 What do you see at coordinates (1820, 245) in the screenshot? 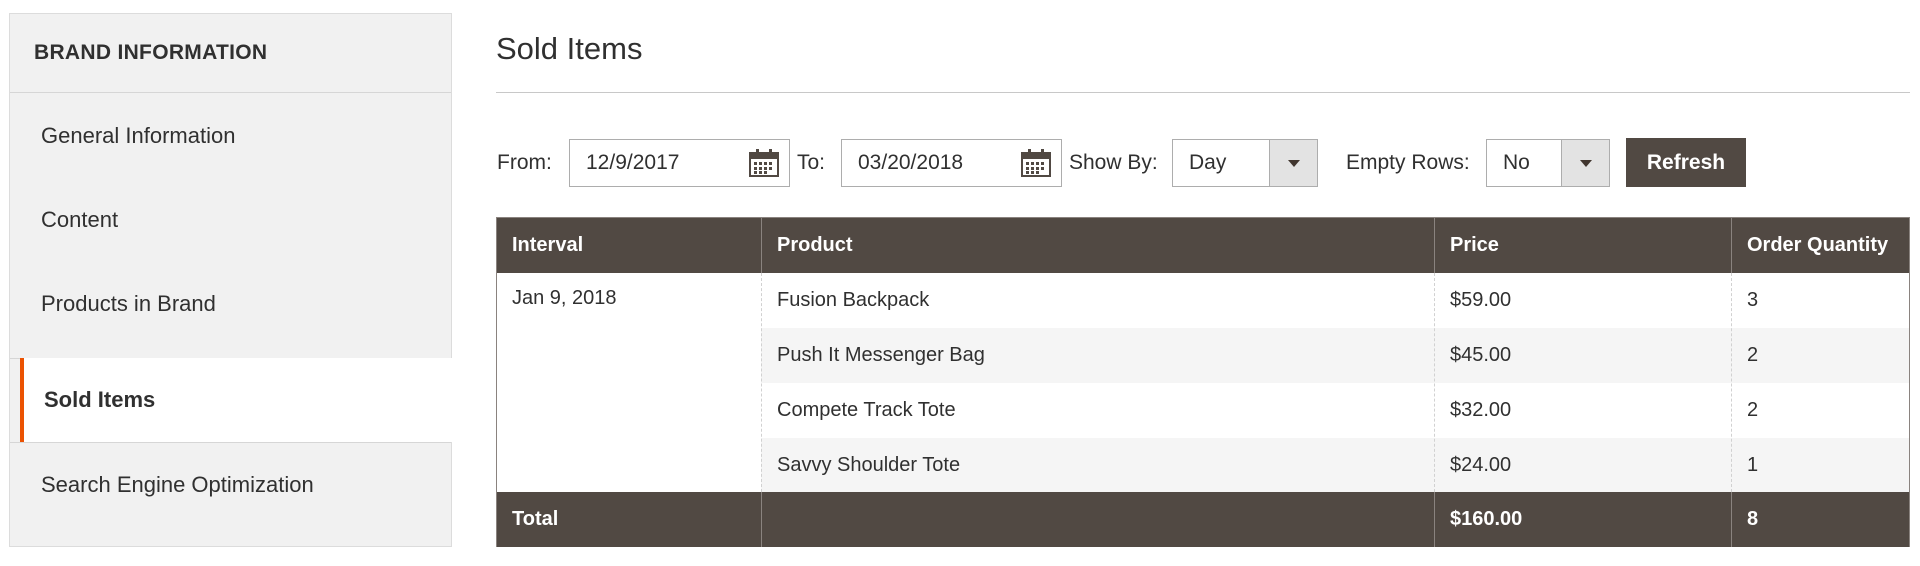
I see `column-header-order-quantity: Order Quantity` at bounding box center [1820, 245].